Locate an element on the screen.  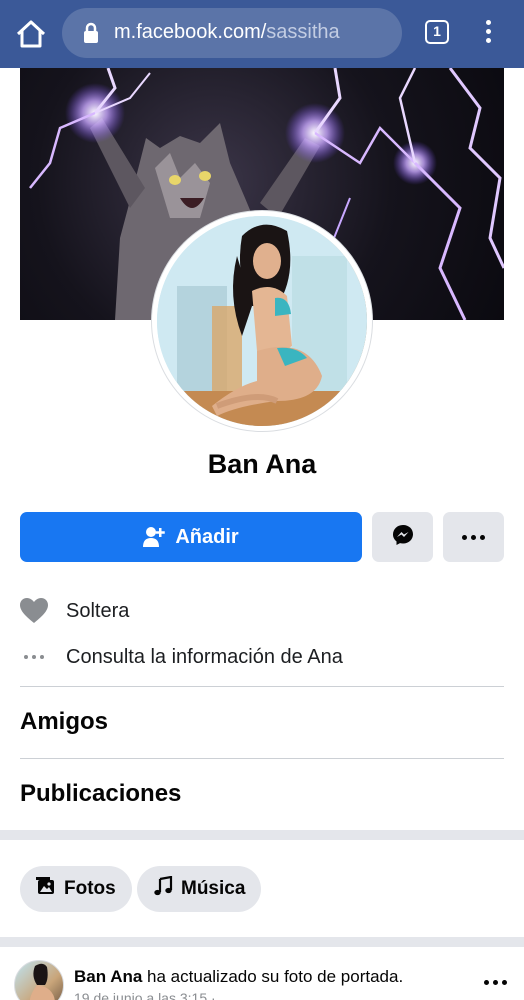
url-text: m.facebook.com/sassitha is located at coordinates (227, 32).